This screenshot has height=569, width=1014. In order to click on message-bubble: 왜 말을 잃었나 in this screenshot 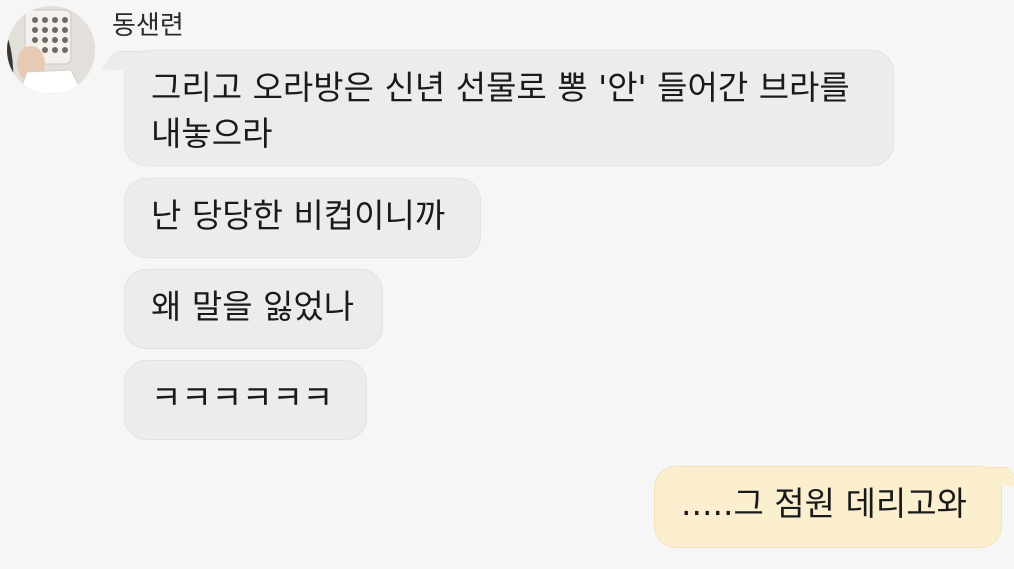, I will do `click(253, 309)`.